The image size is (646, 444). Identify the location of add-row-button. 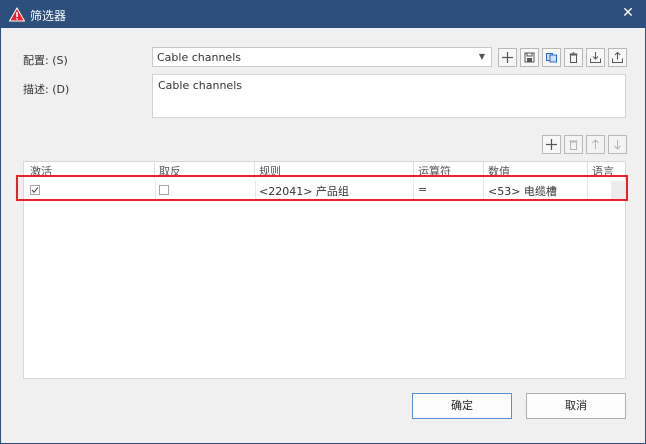
(551, 144).